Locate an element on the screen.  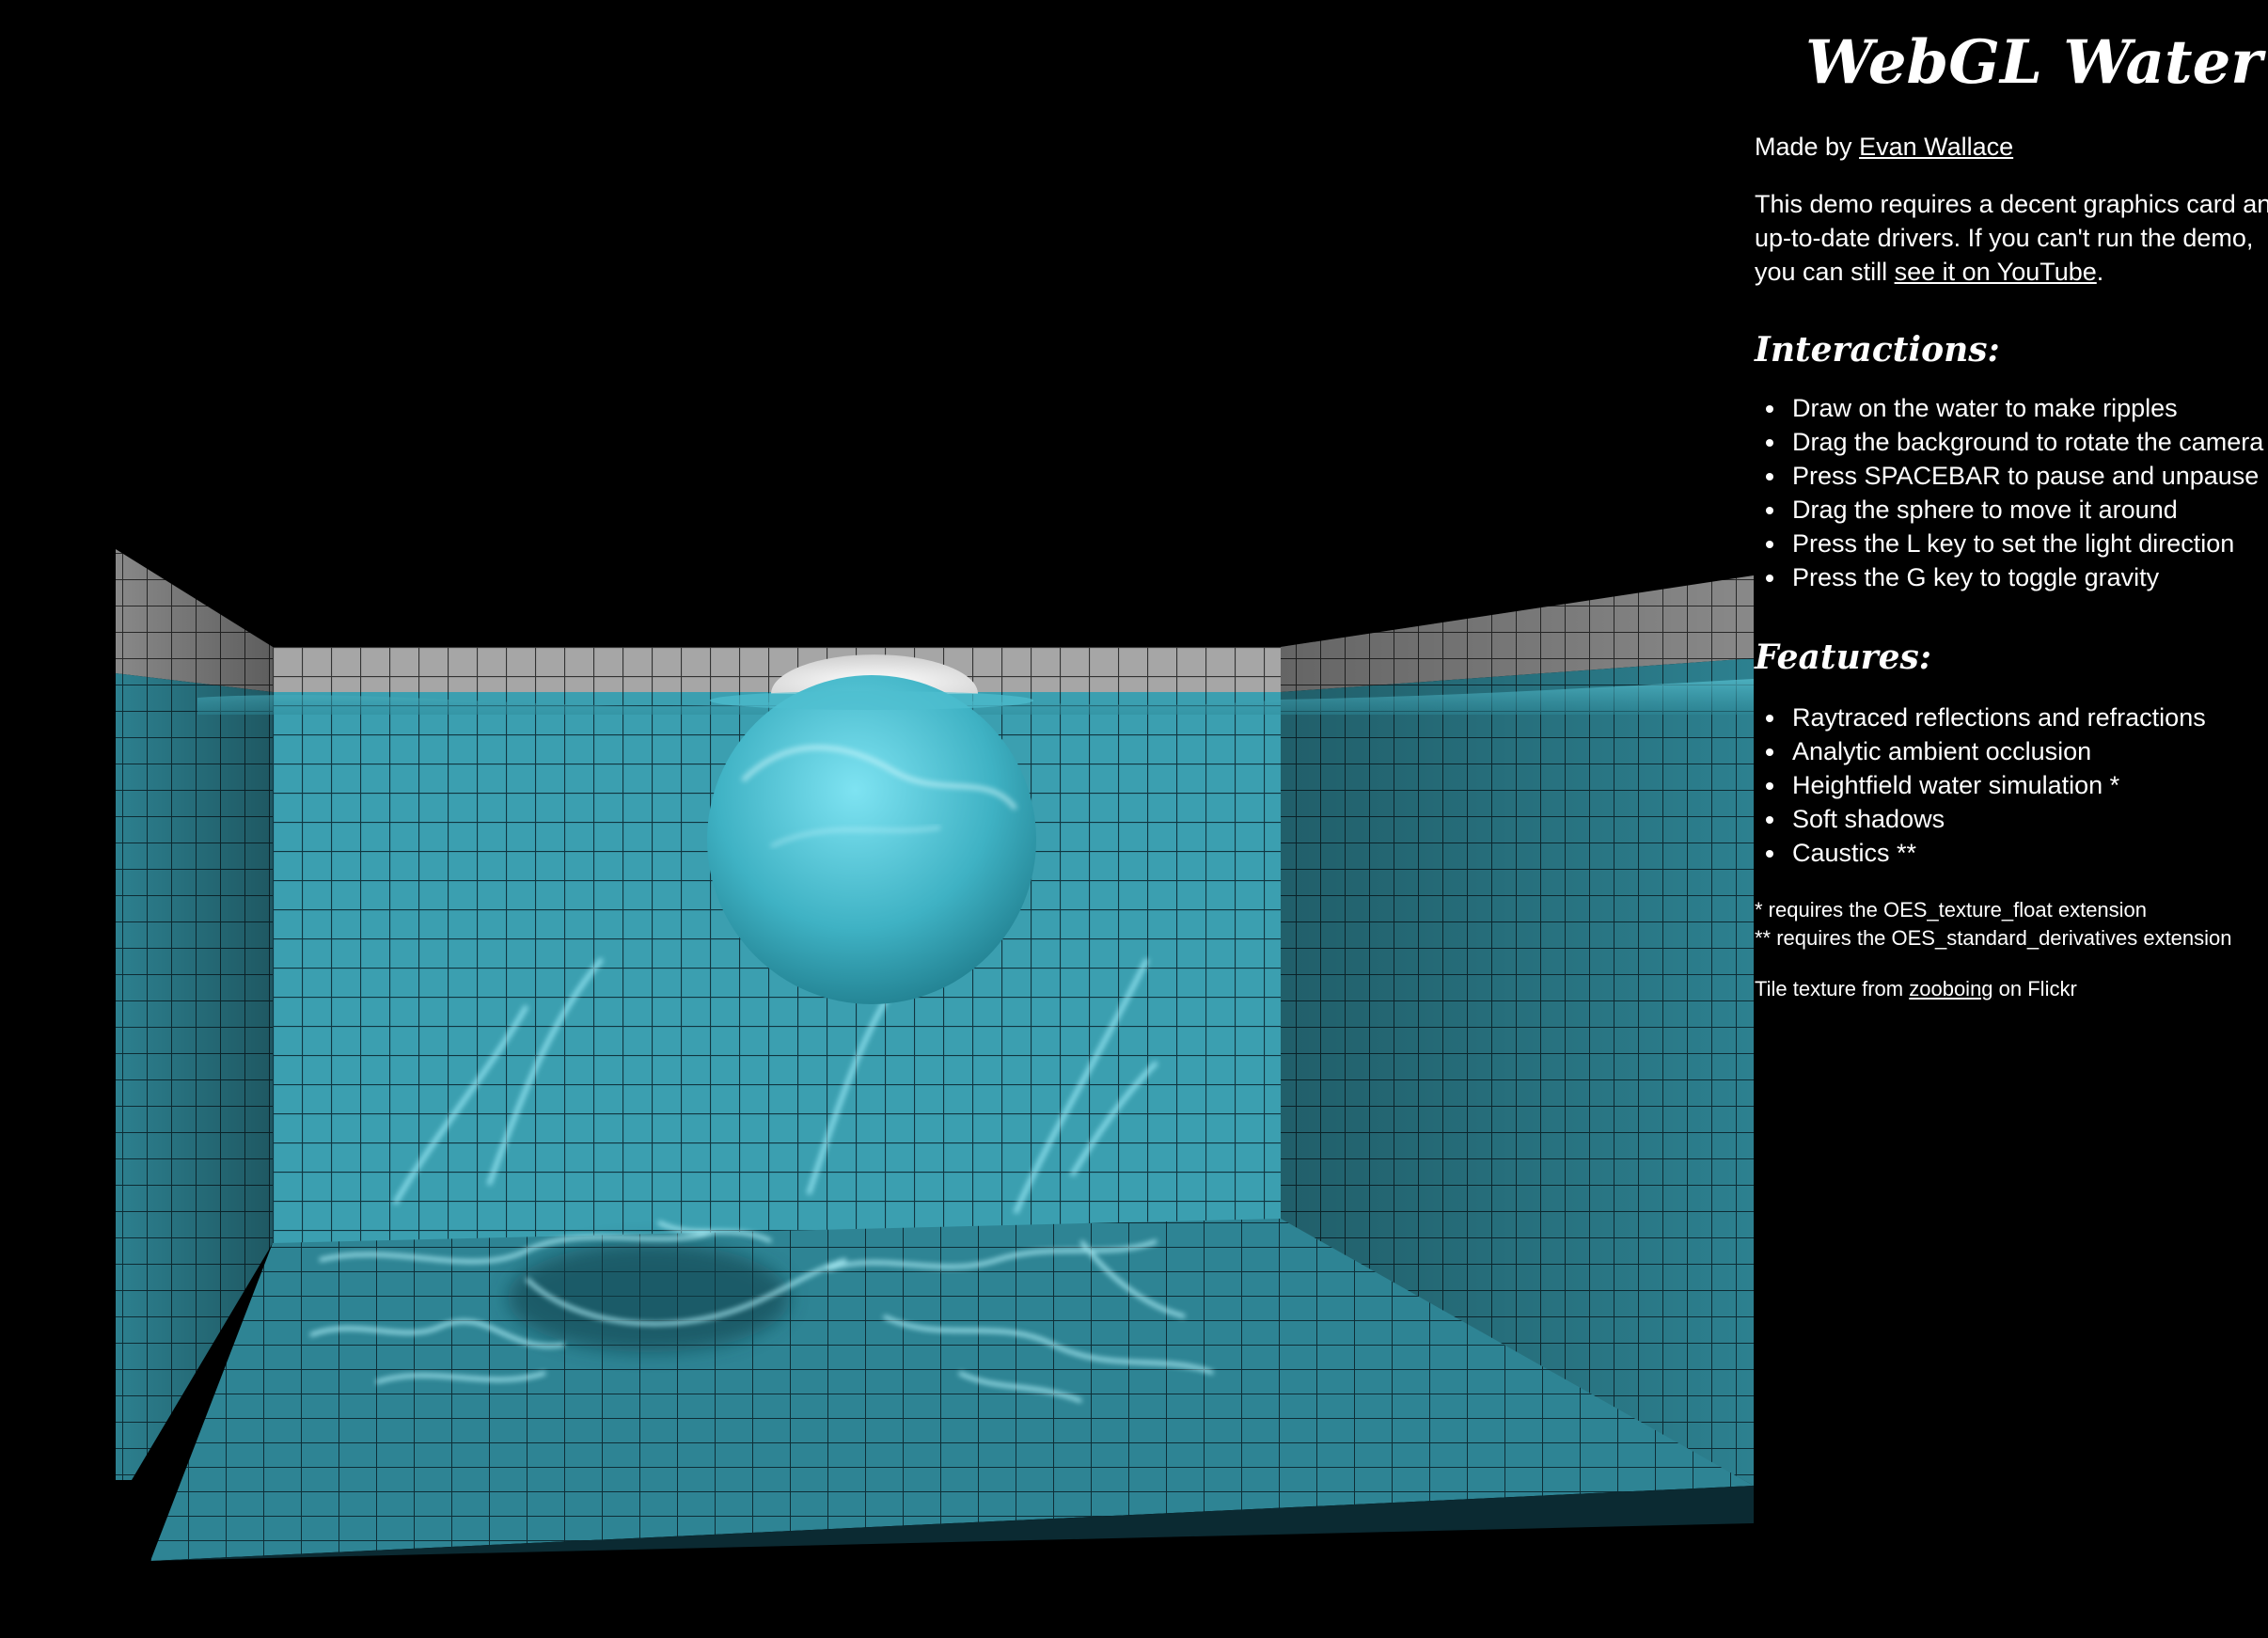
list-item: Drag the background to rotate the camera is located at coordinates (2009, 442).